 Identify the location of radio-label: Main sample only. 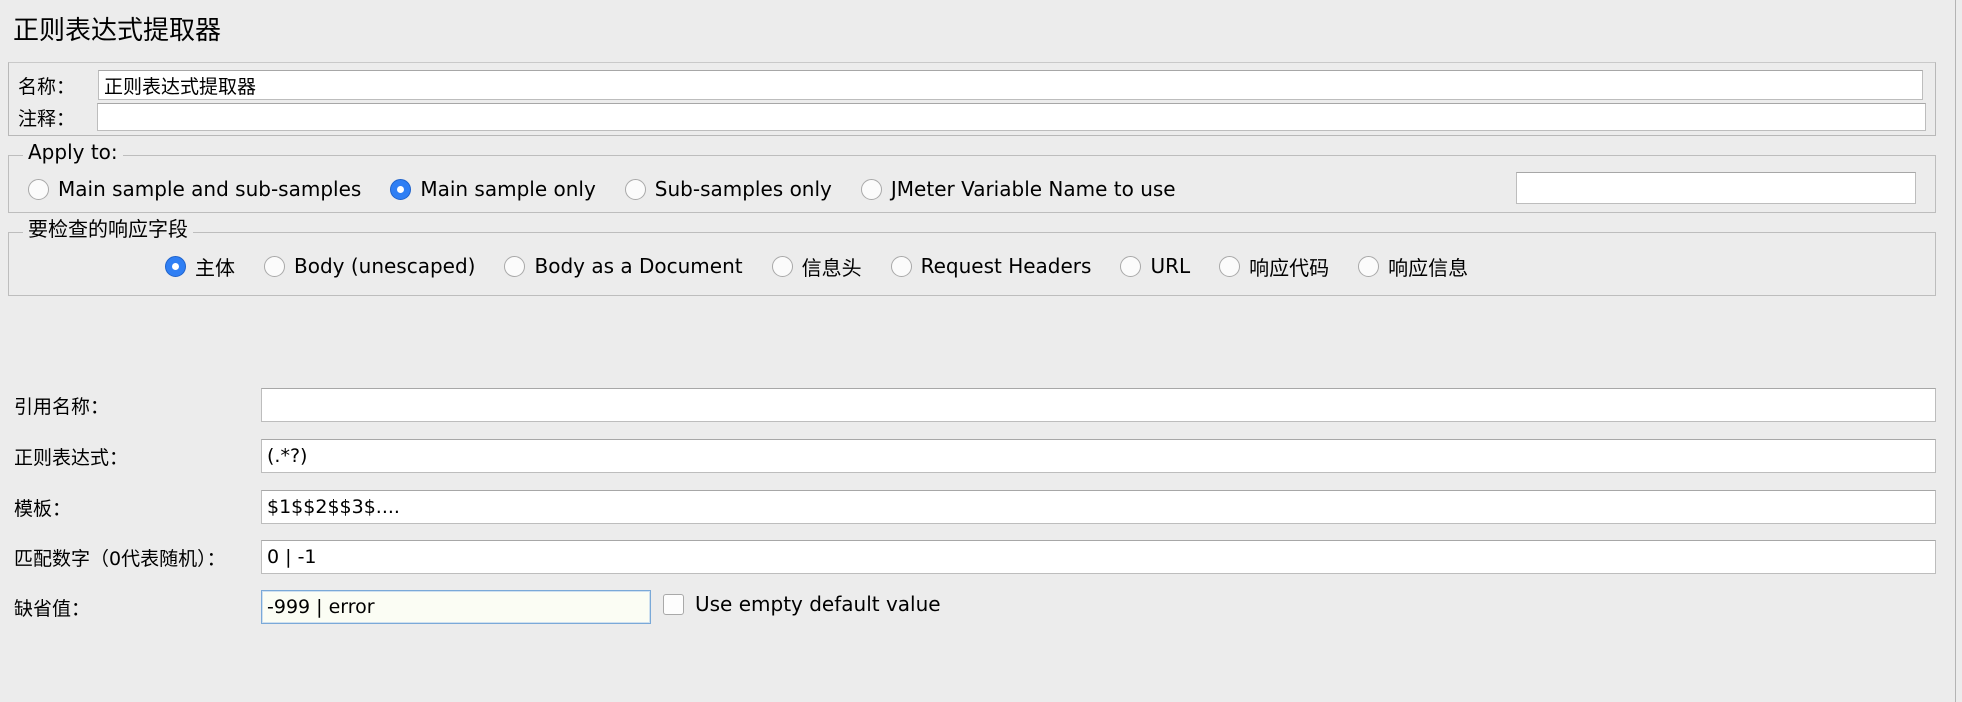
(508, 189).